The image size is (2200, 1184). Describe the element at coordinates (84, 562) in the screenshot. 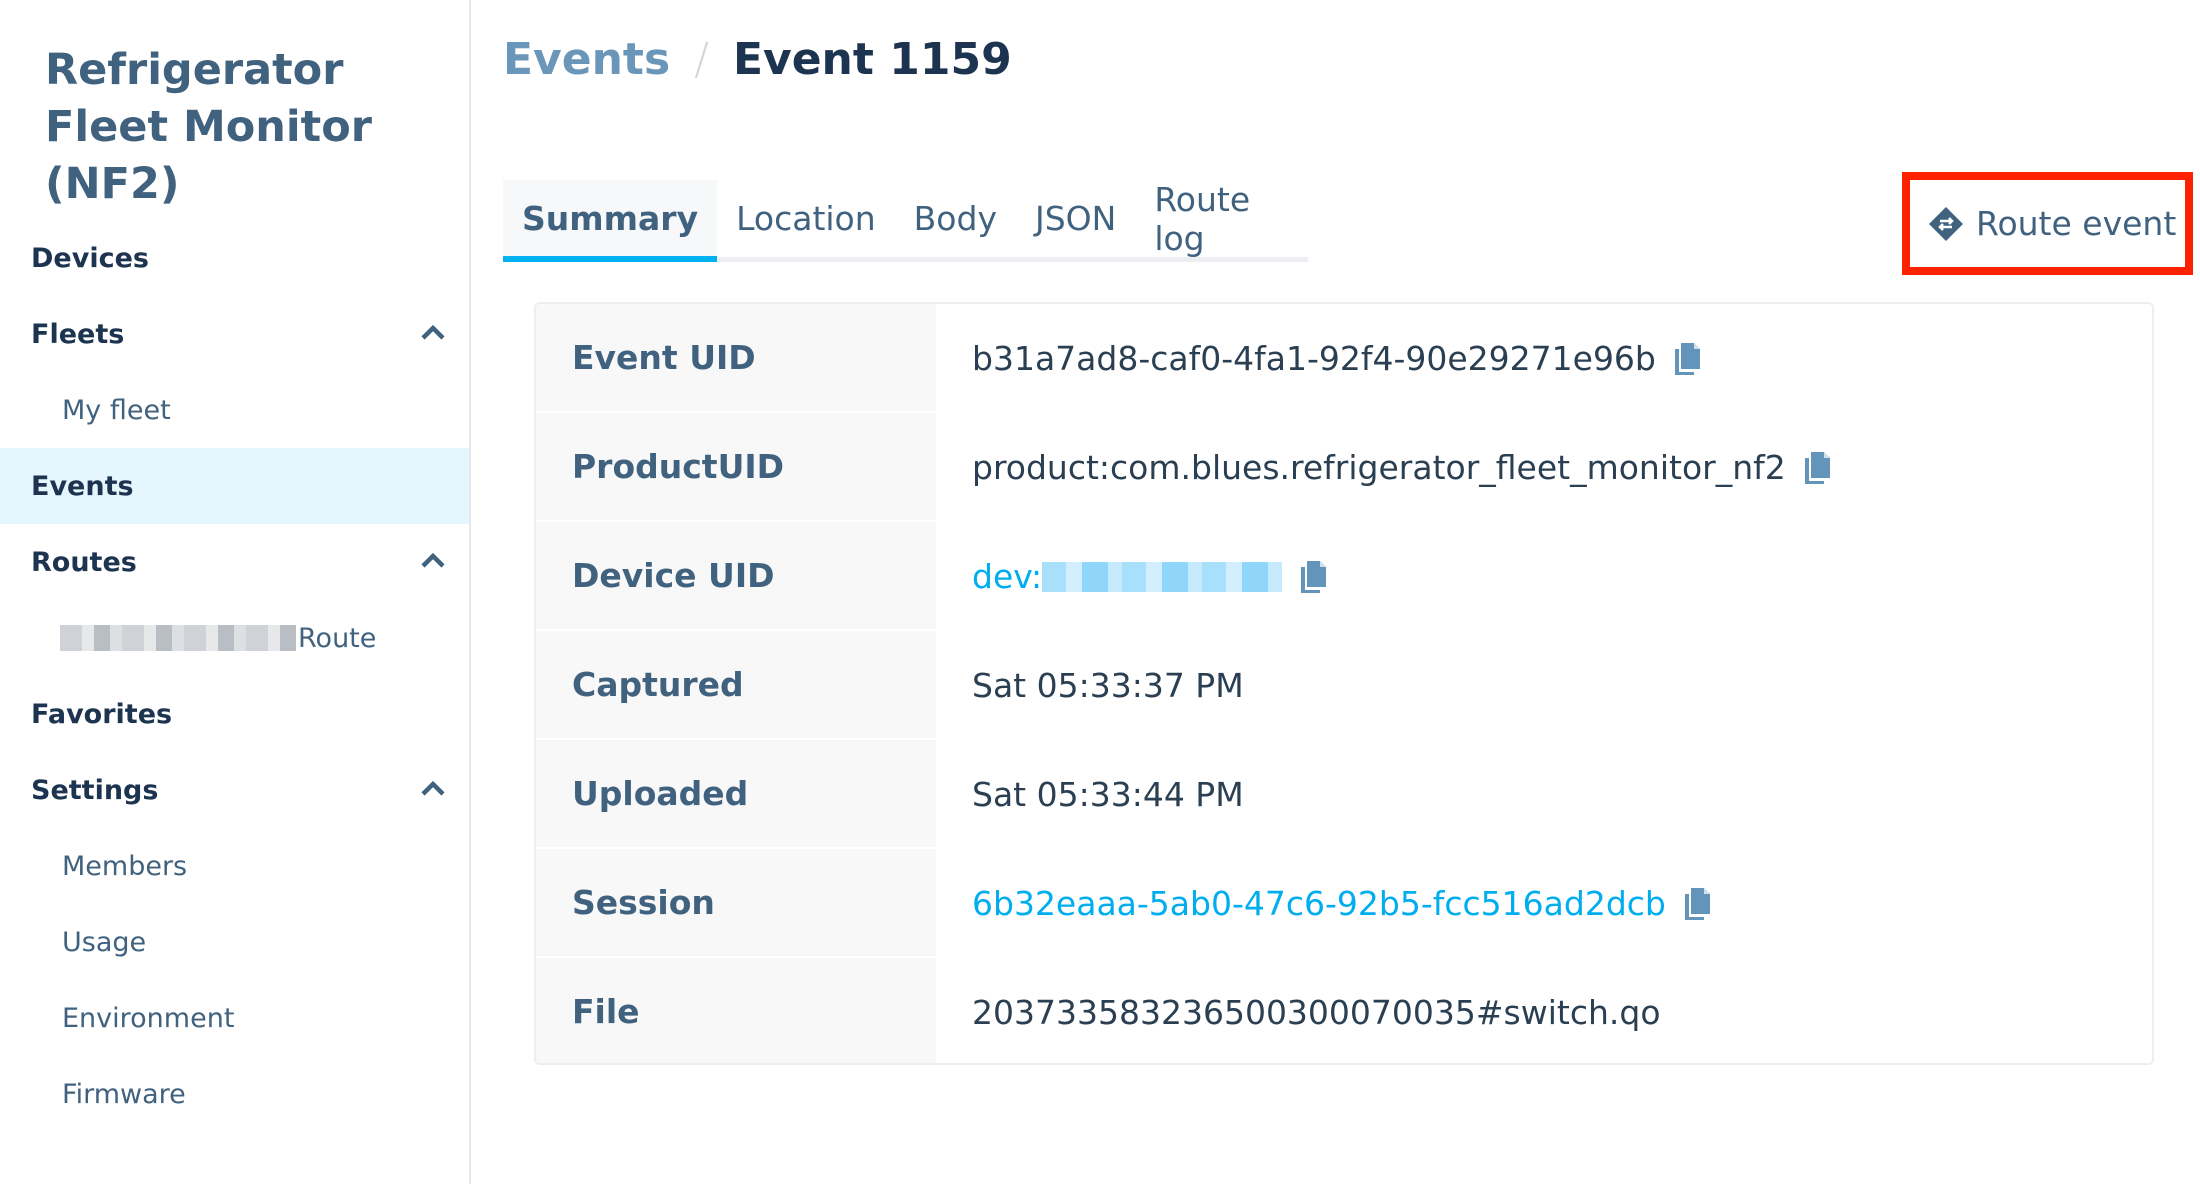

I see `nav-label: Routes` at that location.